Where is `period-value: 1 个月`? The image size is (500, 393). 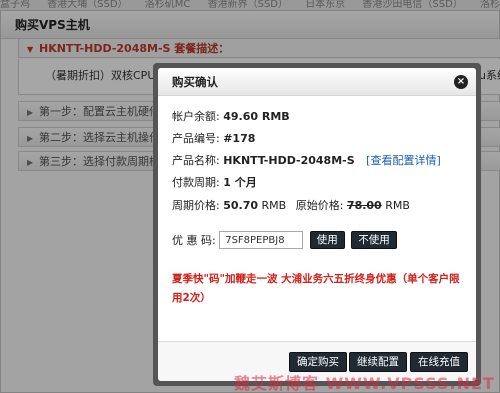 period-value: 1 个月 is located at coordinates (240, 182).